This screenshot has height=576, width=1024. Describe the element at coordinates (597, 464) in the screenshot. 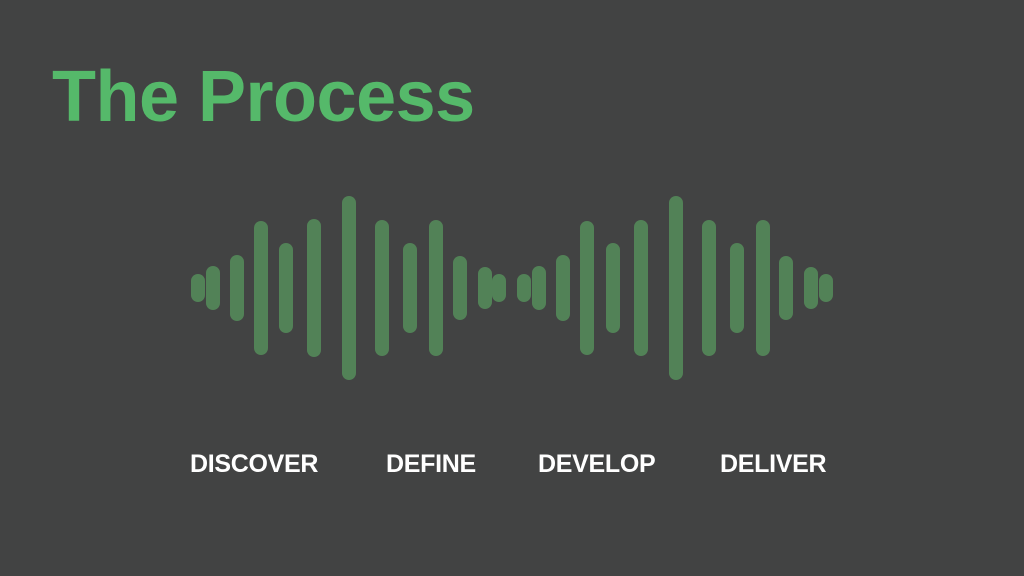

I see `stage-label-develop: DEVELOP` at that location.